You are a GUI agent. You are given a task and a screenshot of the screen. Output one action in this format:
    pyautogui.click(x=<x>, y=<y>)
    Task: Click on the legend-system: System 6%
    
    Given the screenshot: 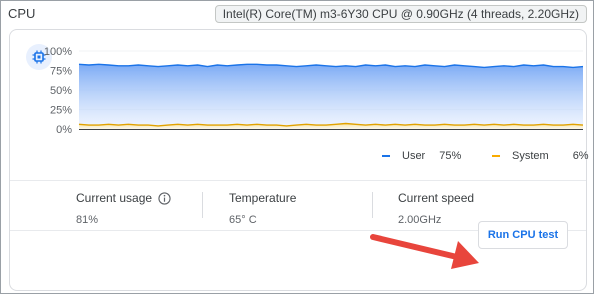 What is the action you would take?
    pyautogui.click(x=540, y=156)
    